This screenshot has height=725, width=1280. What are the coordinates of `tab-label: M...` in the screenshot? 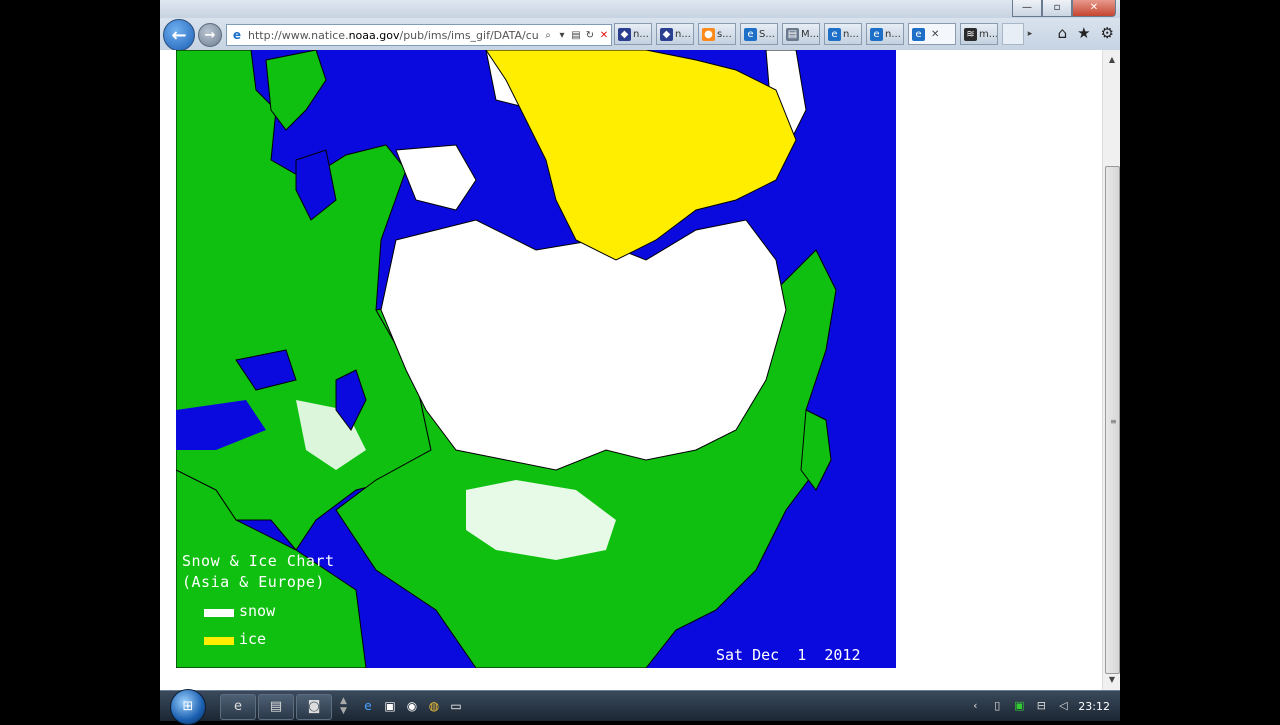 It's located at (810, 34).